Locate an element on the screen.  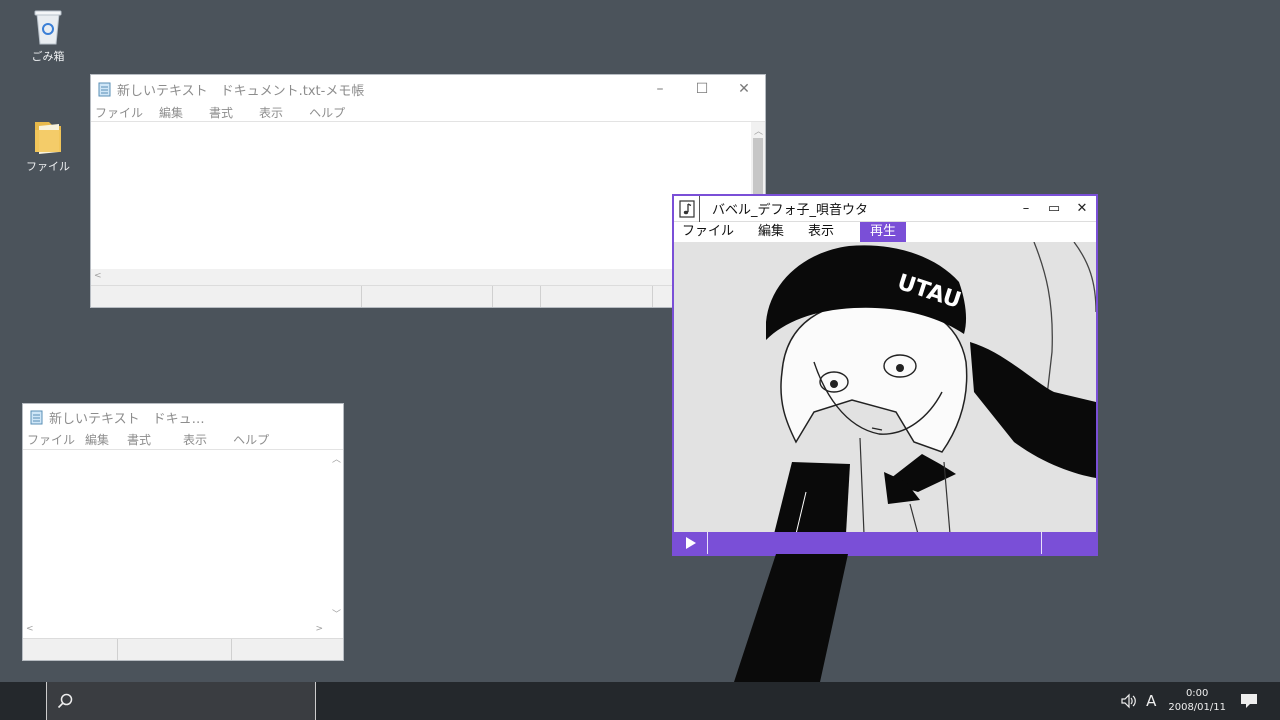
video-frame: UTAU is located at coordinates (885, 388).